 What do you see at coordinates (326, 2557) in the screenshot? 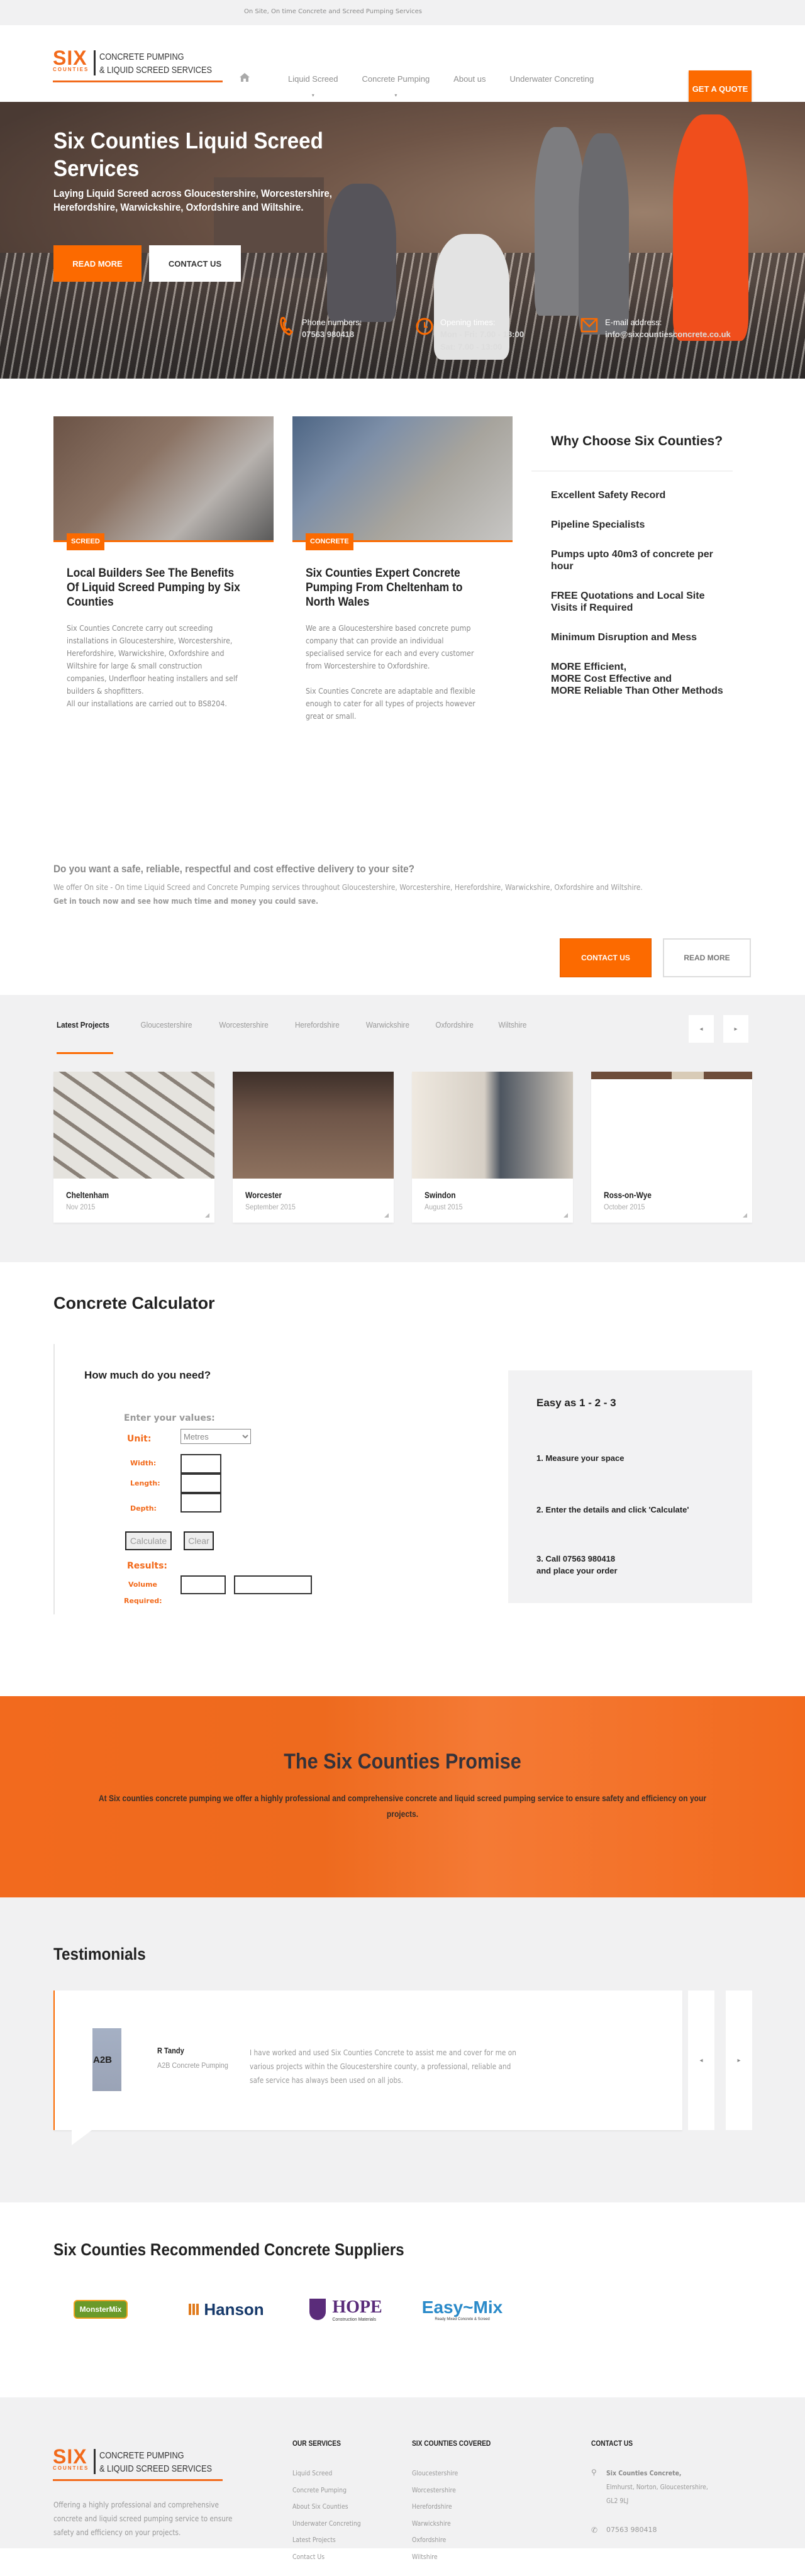
I see `footer-link: Contact Us` at bounding box center [326, 2557].